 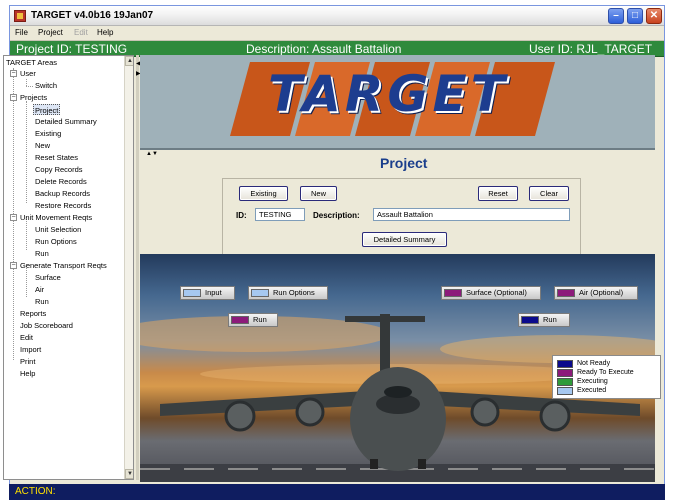 What do you see at coordinates (21, 32) in the screenshot?
I see `menu-file: File` at bounding box center [21, 32].